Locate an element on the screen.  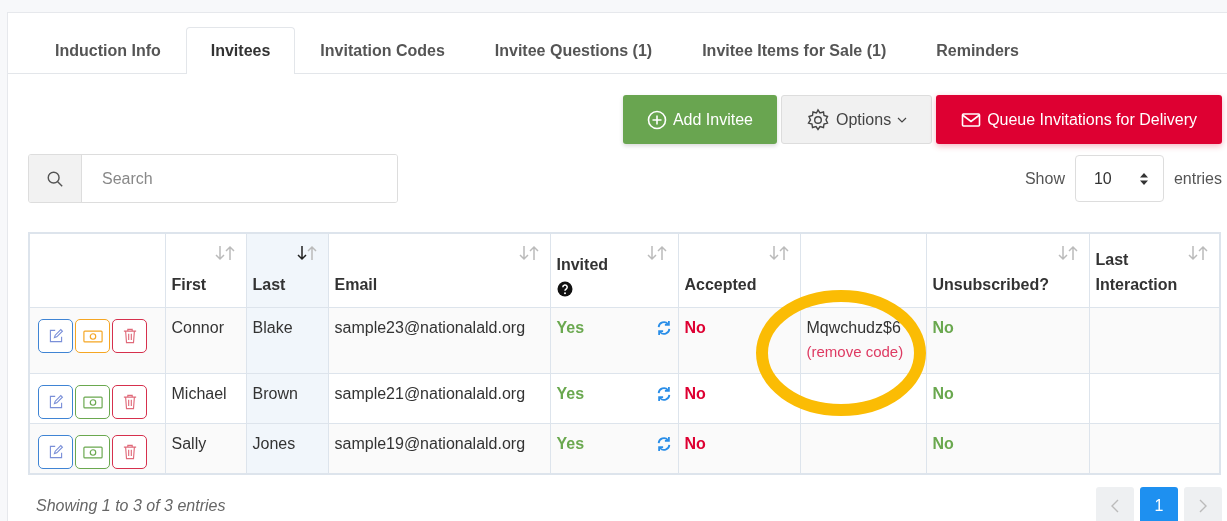
show-label: Show is located at coordinates (1044, 178).